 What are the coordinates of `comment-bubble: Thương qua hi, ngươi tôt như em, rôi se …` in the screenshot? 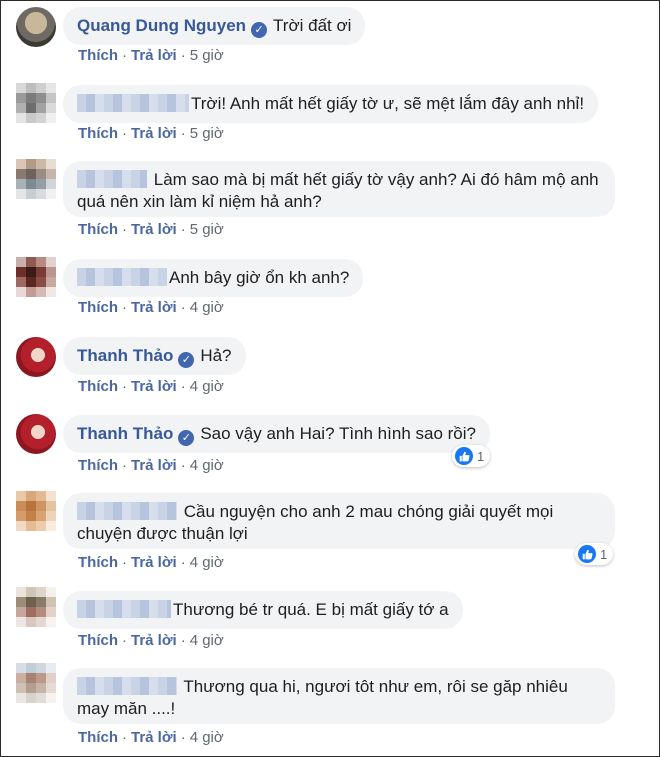 It's located at (339, 696).